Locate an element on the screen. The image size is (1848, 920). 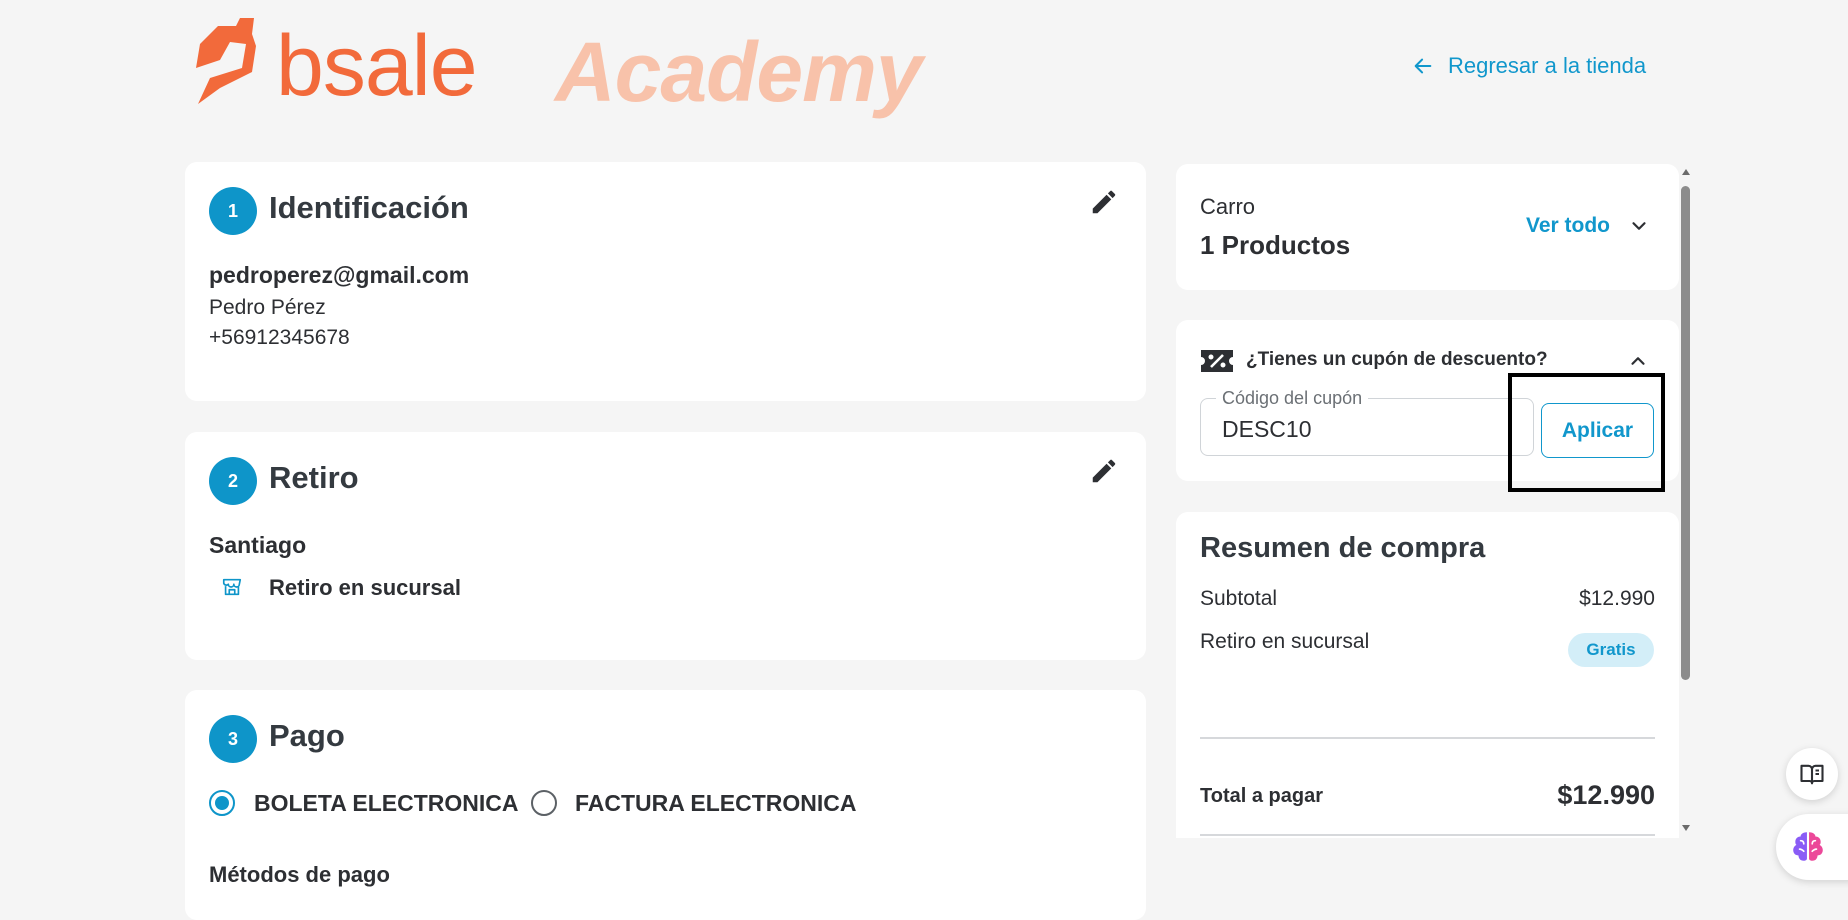
brain-icon is located at coordinates (1808, 846).